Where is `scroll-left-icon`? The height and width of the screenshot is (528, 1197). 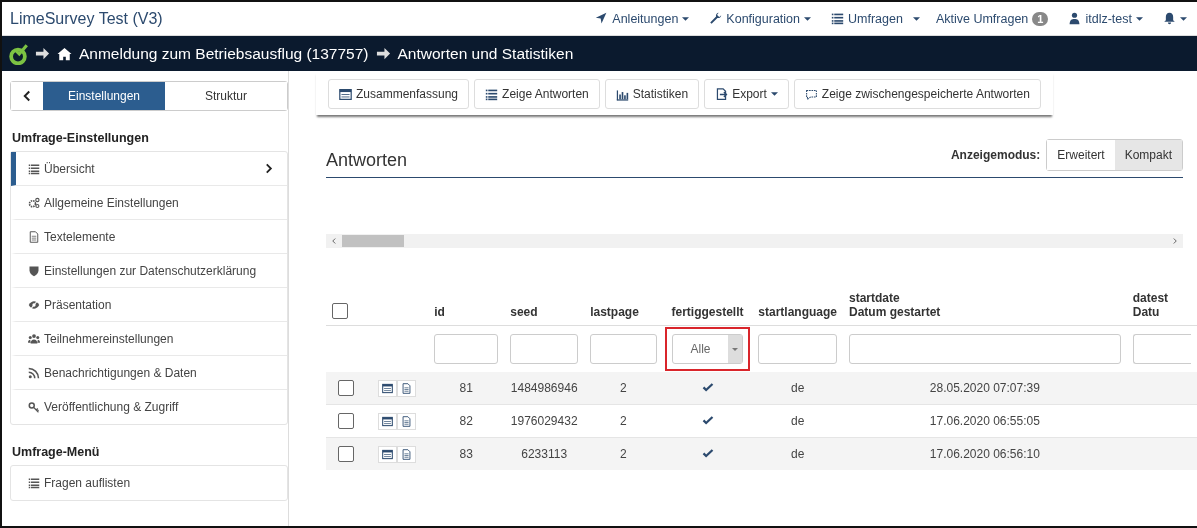 scroll-left-icon is located at coordinates (334, 241).